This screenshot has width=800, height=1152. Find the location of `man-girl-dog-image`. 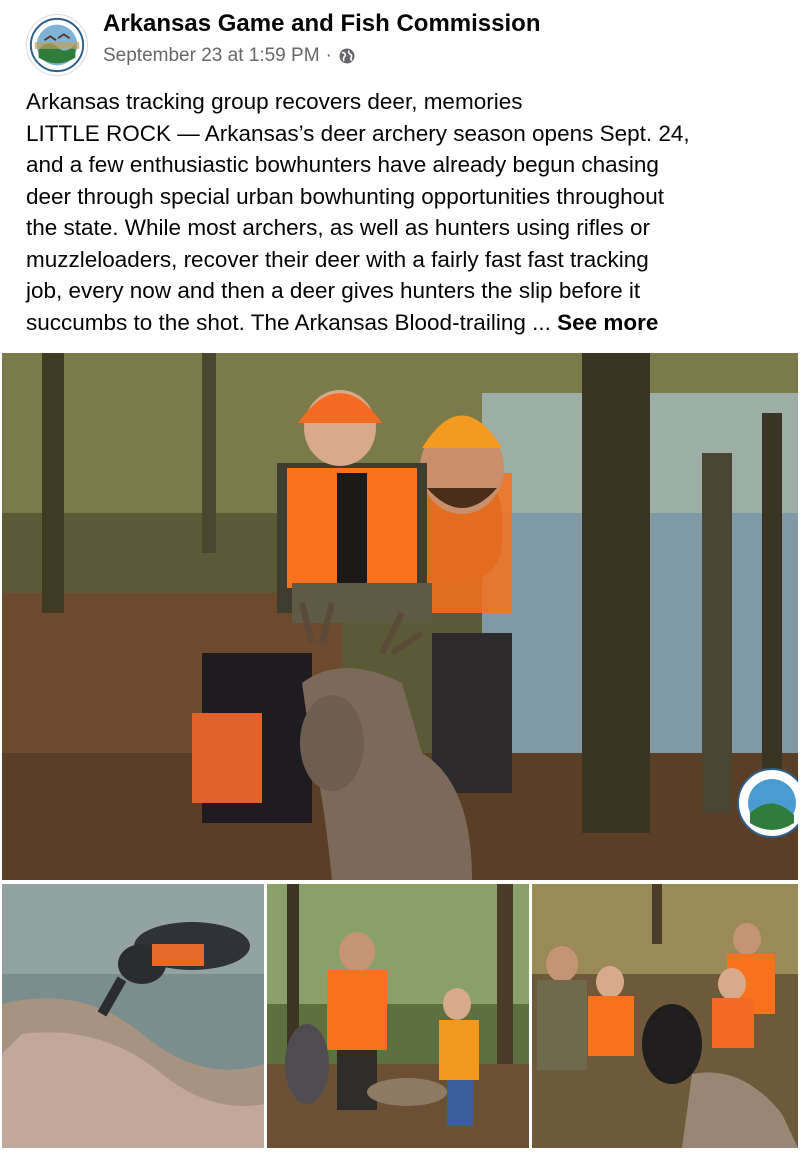

man-girl-dog-image is located at coordinates (398, 1016).